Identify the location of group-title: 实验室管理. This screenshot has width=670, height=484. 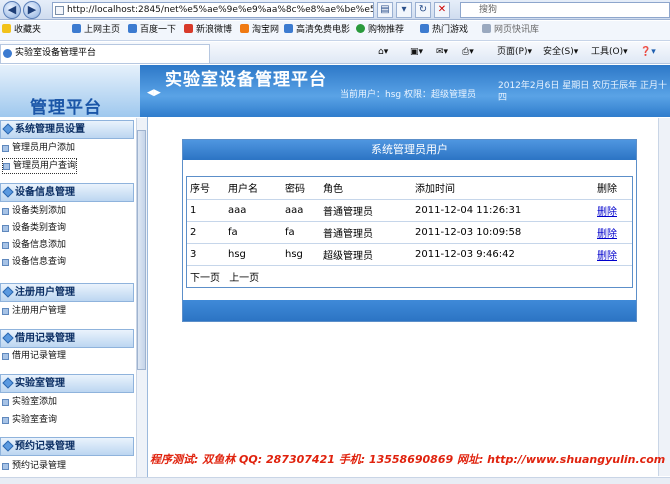
(40, 383).